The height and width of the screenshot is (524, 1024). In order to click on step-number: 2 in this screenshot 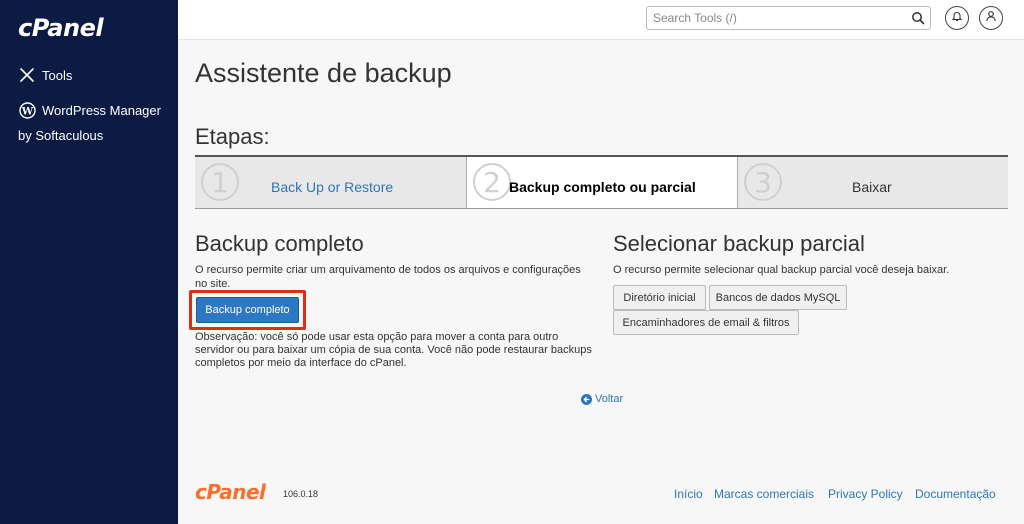, I will do `click(492, 182)`.